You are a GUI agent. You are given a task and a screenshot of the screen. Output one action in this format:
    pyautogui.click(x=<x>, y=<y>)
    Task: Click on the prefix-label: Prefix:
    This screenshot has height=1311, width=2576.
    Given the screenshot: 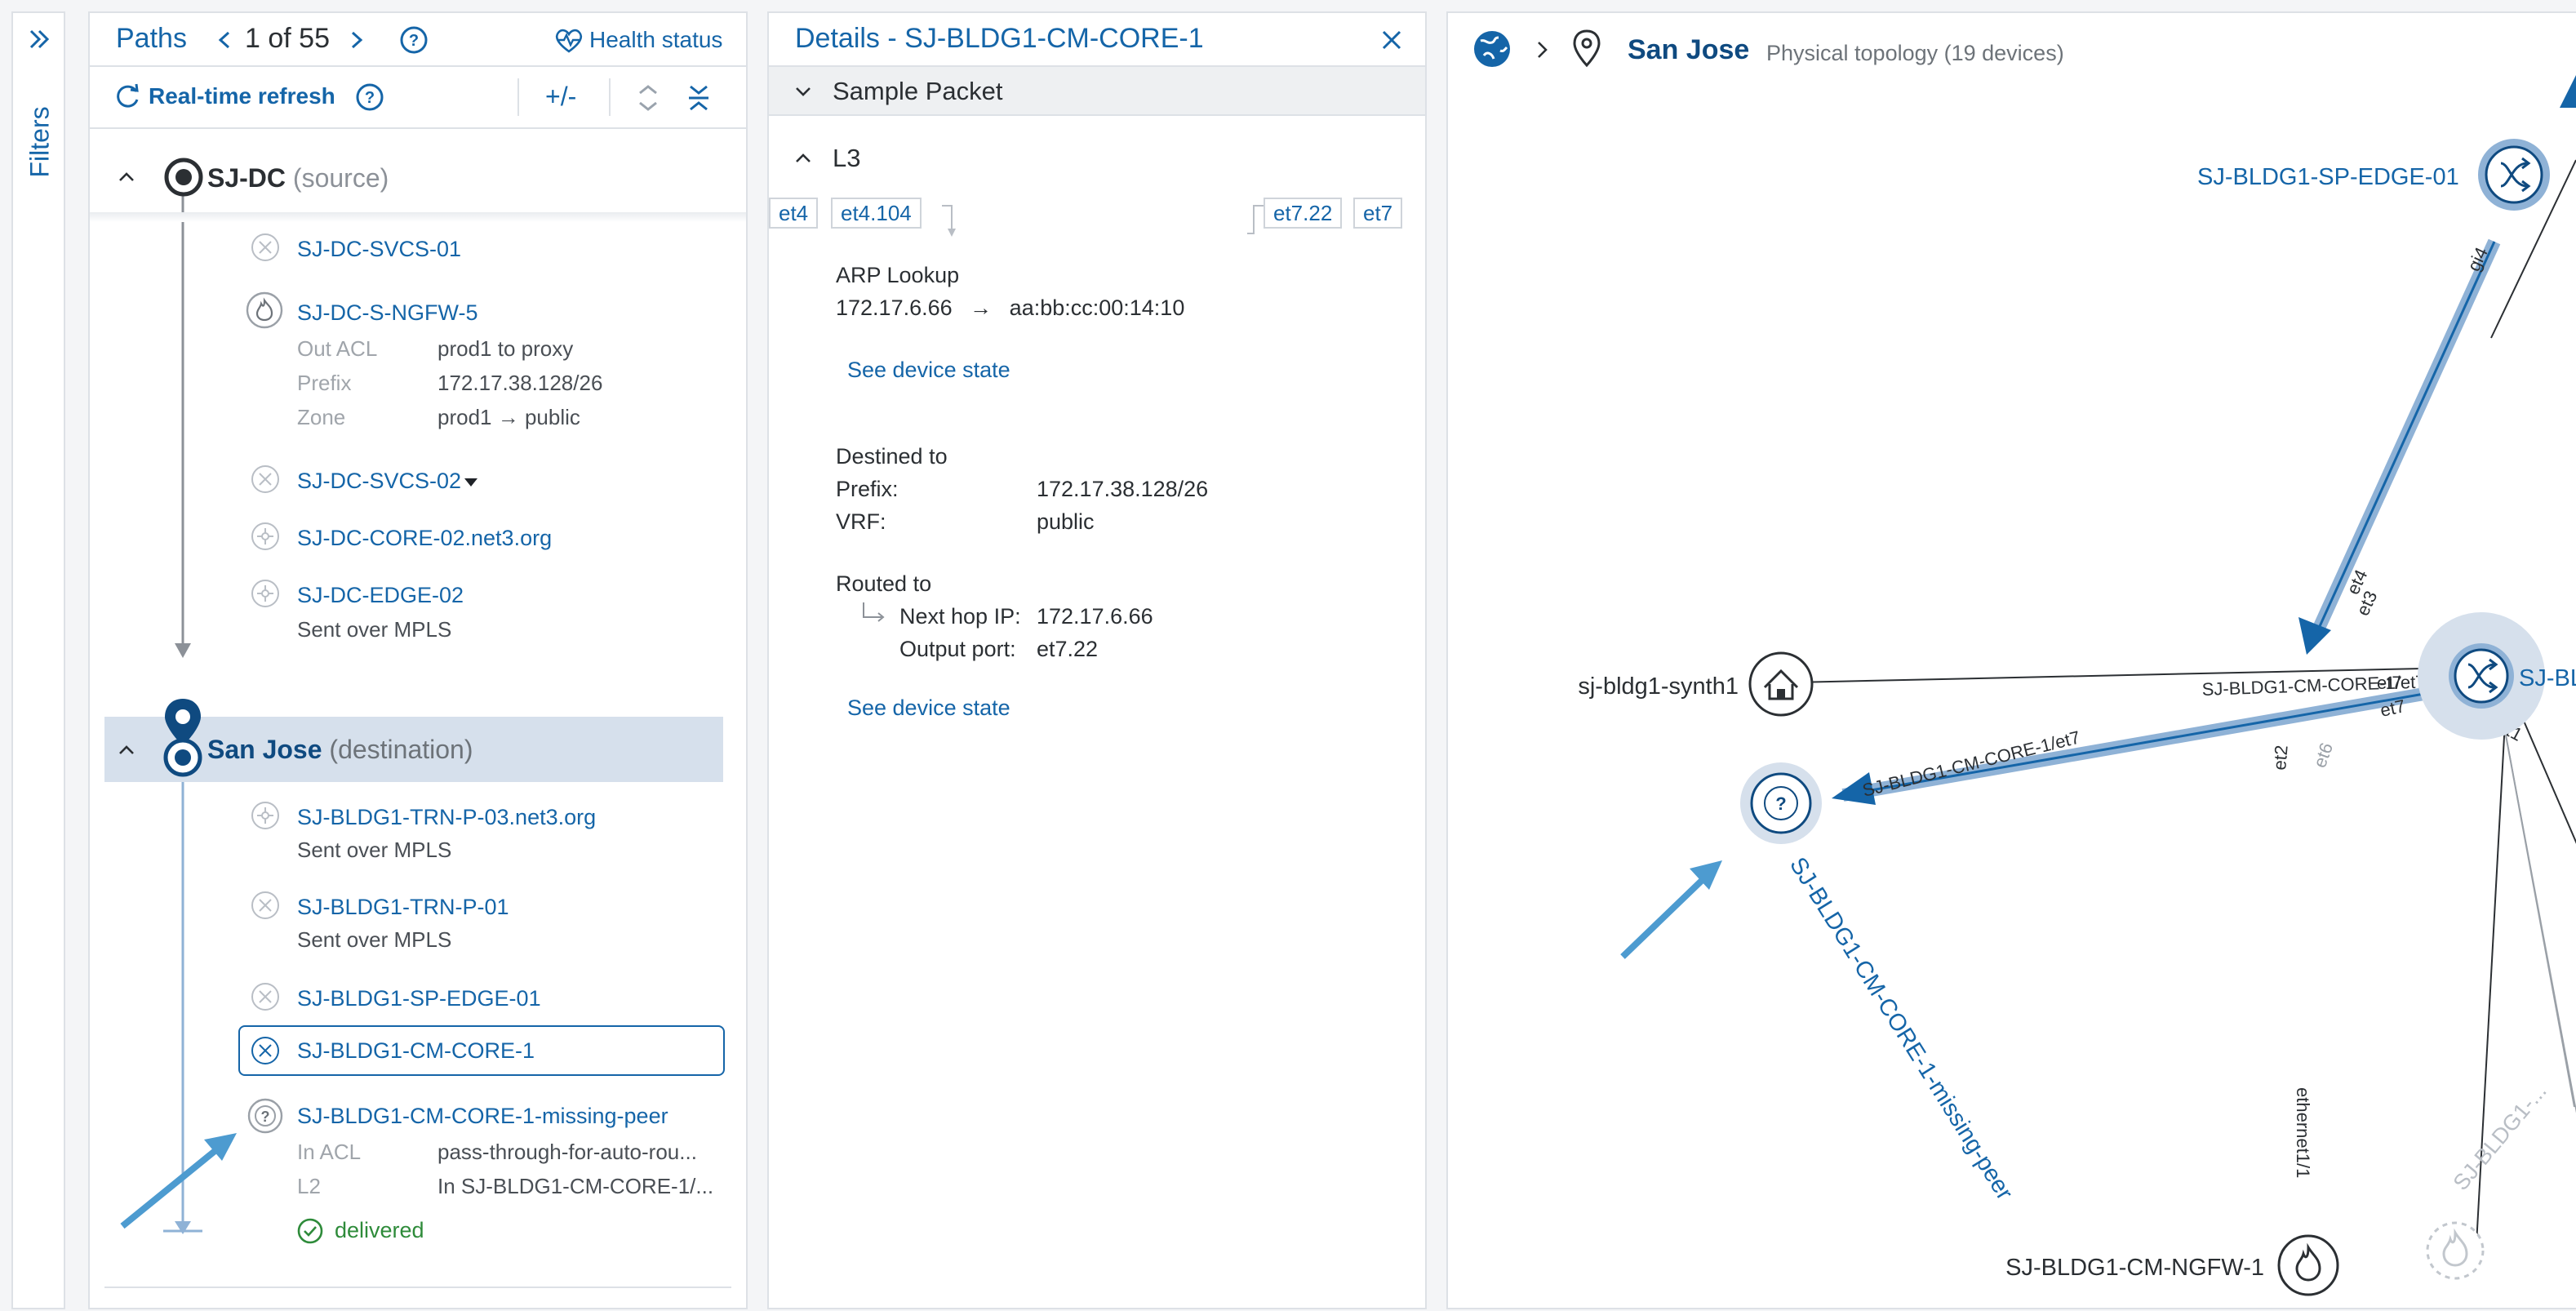 What is the action you would take?
    pyautogui.click(x=867, y=489)
    